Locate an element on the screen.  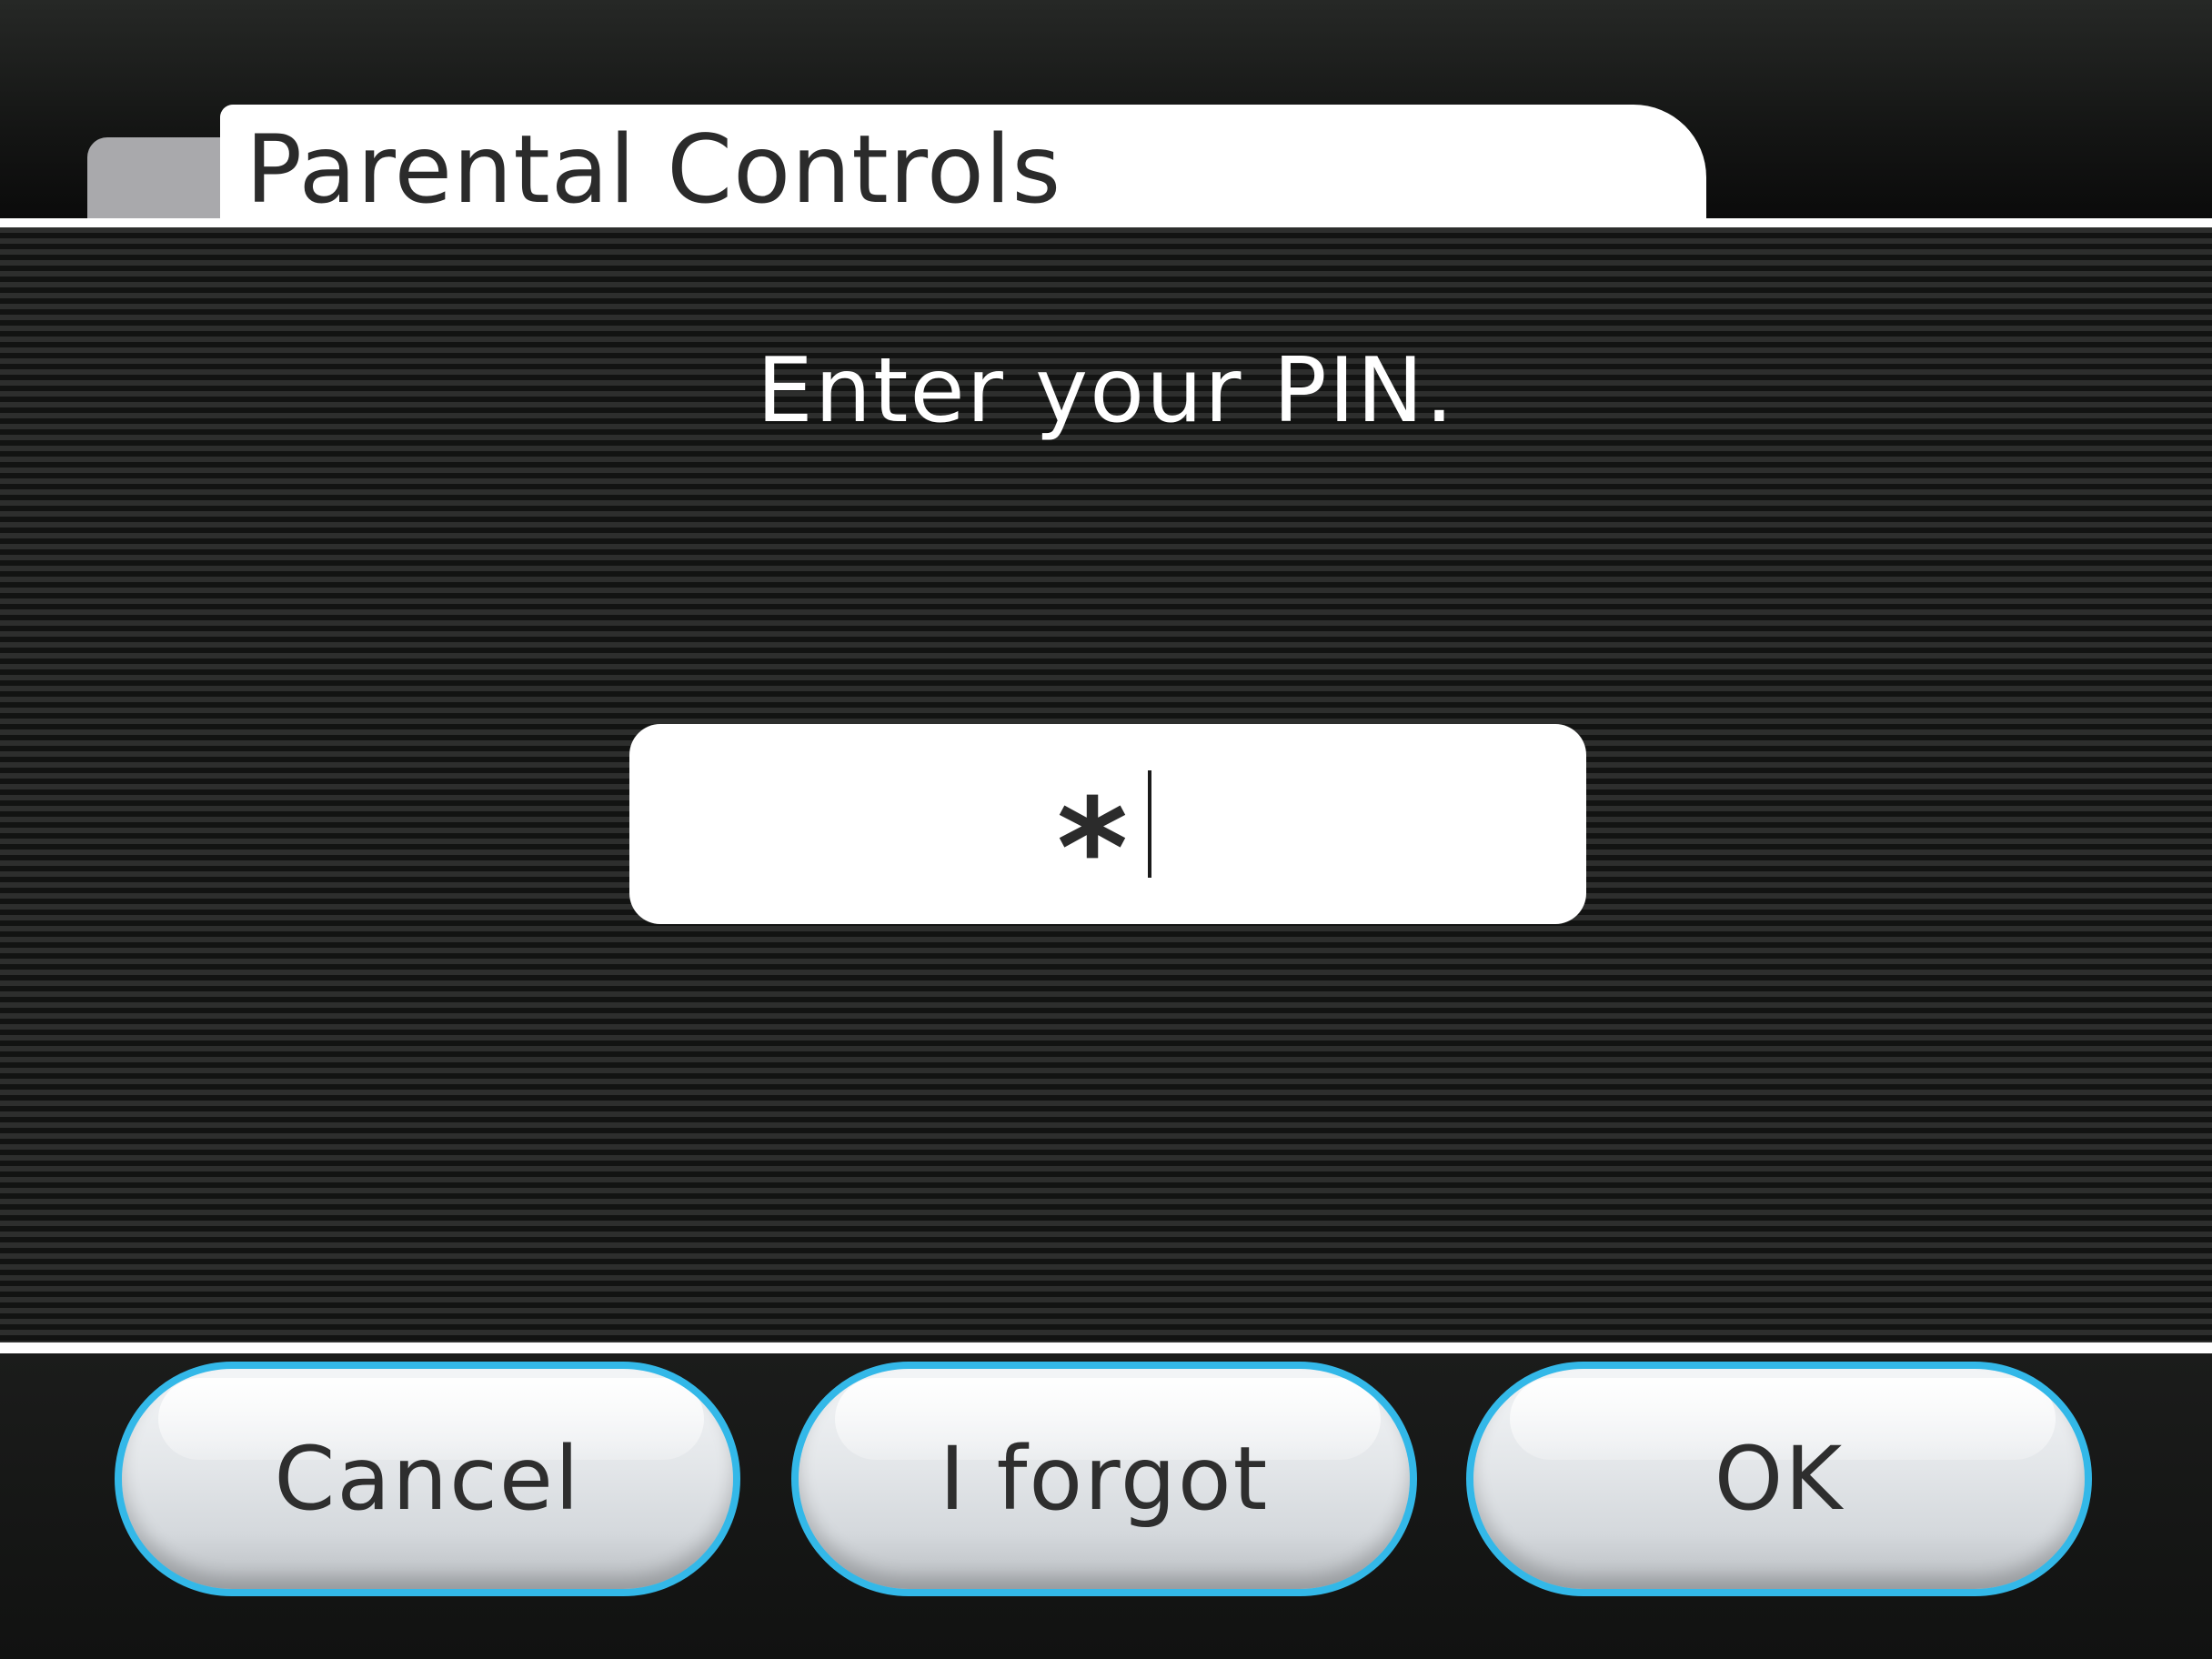
title-tab: Parental Controls is located at coordinates (963, 166).